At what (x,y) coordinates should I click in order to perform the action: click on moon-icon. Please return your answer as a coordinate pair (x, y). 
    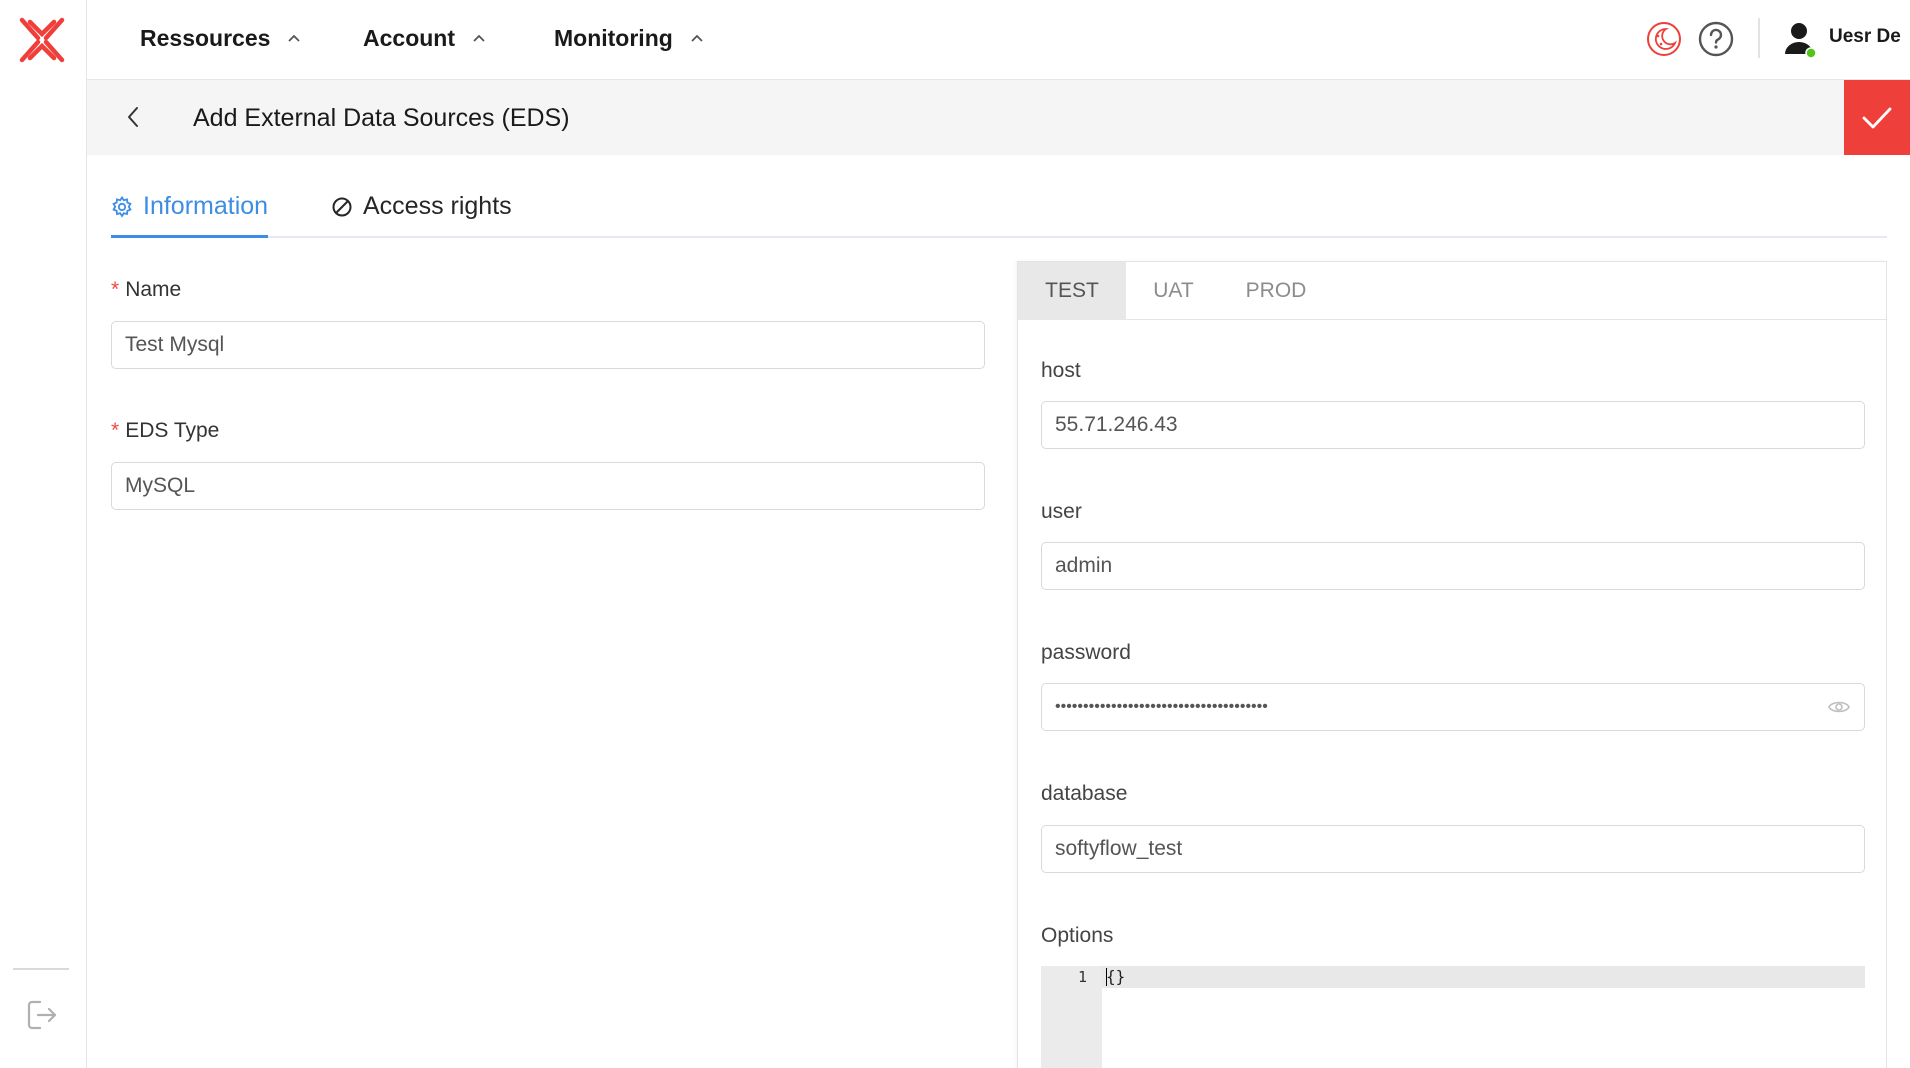
    Looking at the image, I should click on (1664, 39).